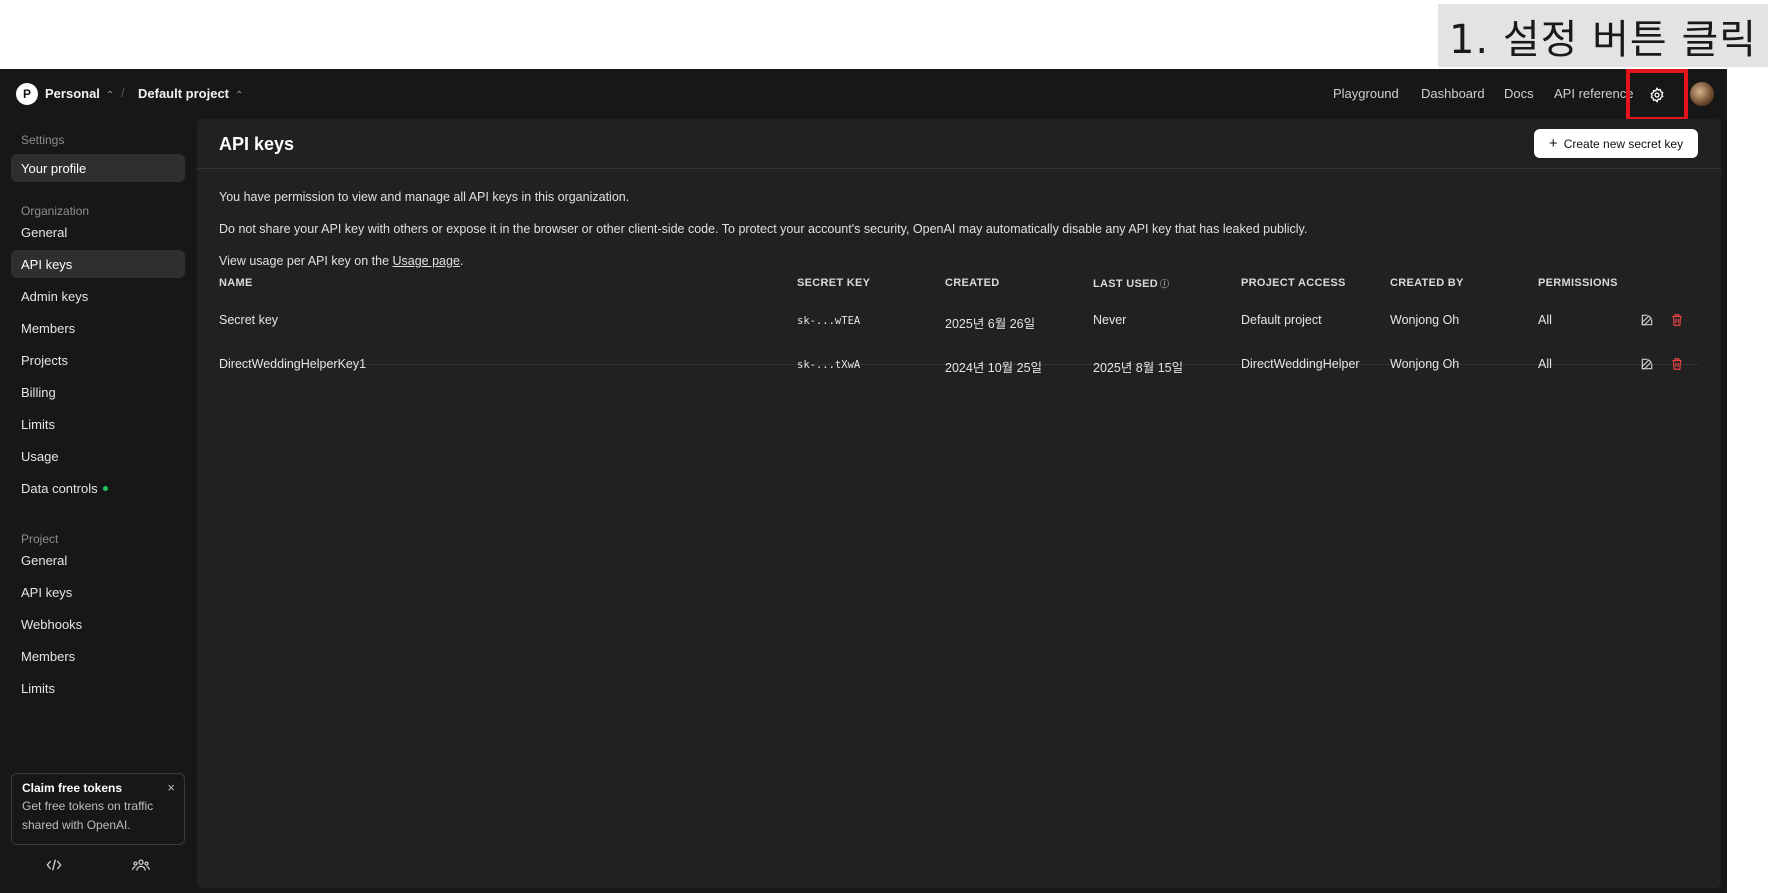 The height and width of the screenshot is (893, 1770). I want to click on last-used: 2025년 8월 15일, so click(1138, 368).